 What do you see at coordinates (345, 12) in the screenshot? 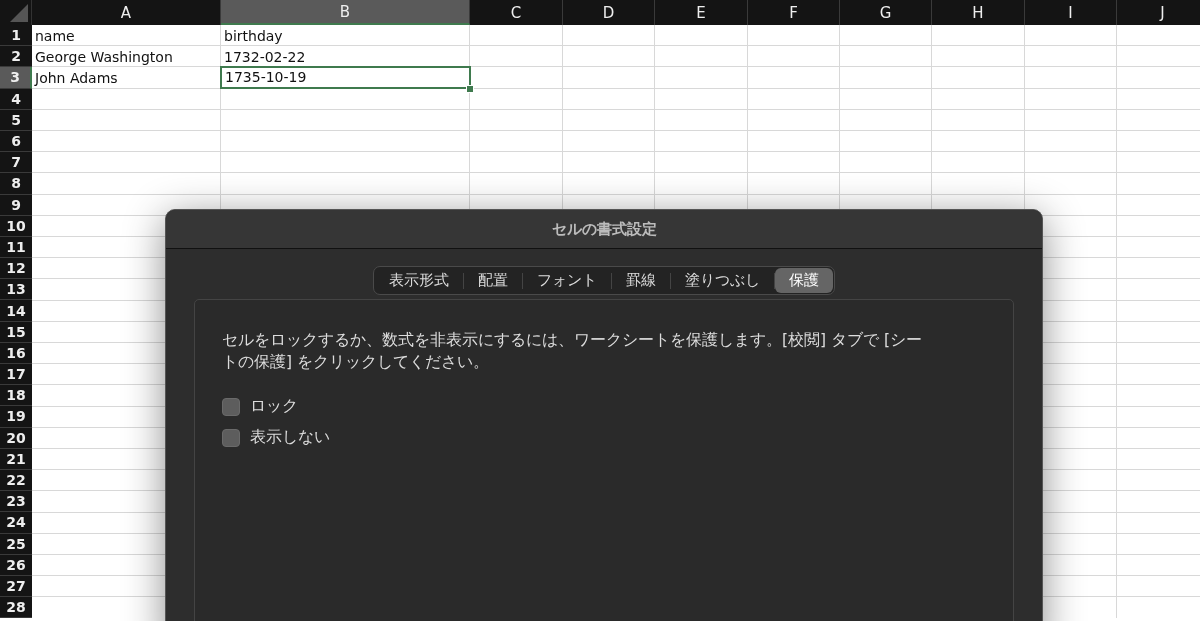
I see `column-header: B` at bounding box center [345, 12].